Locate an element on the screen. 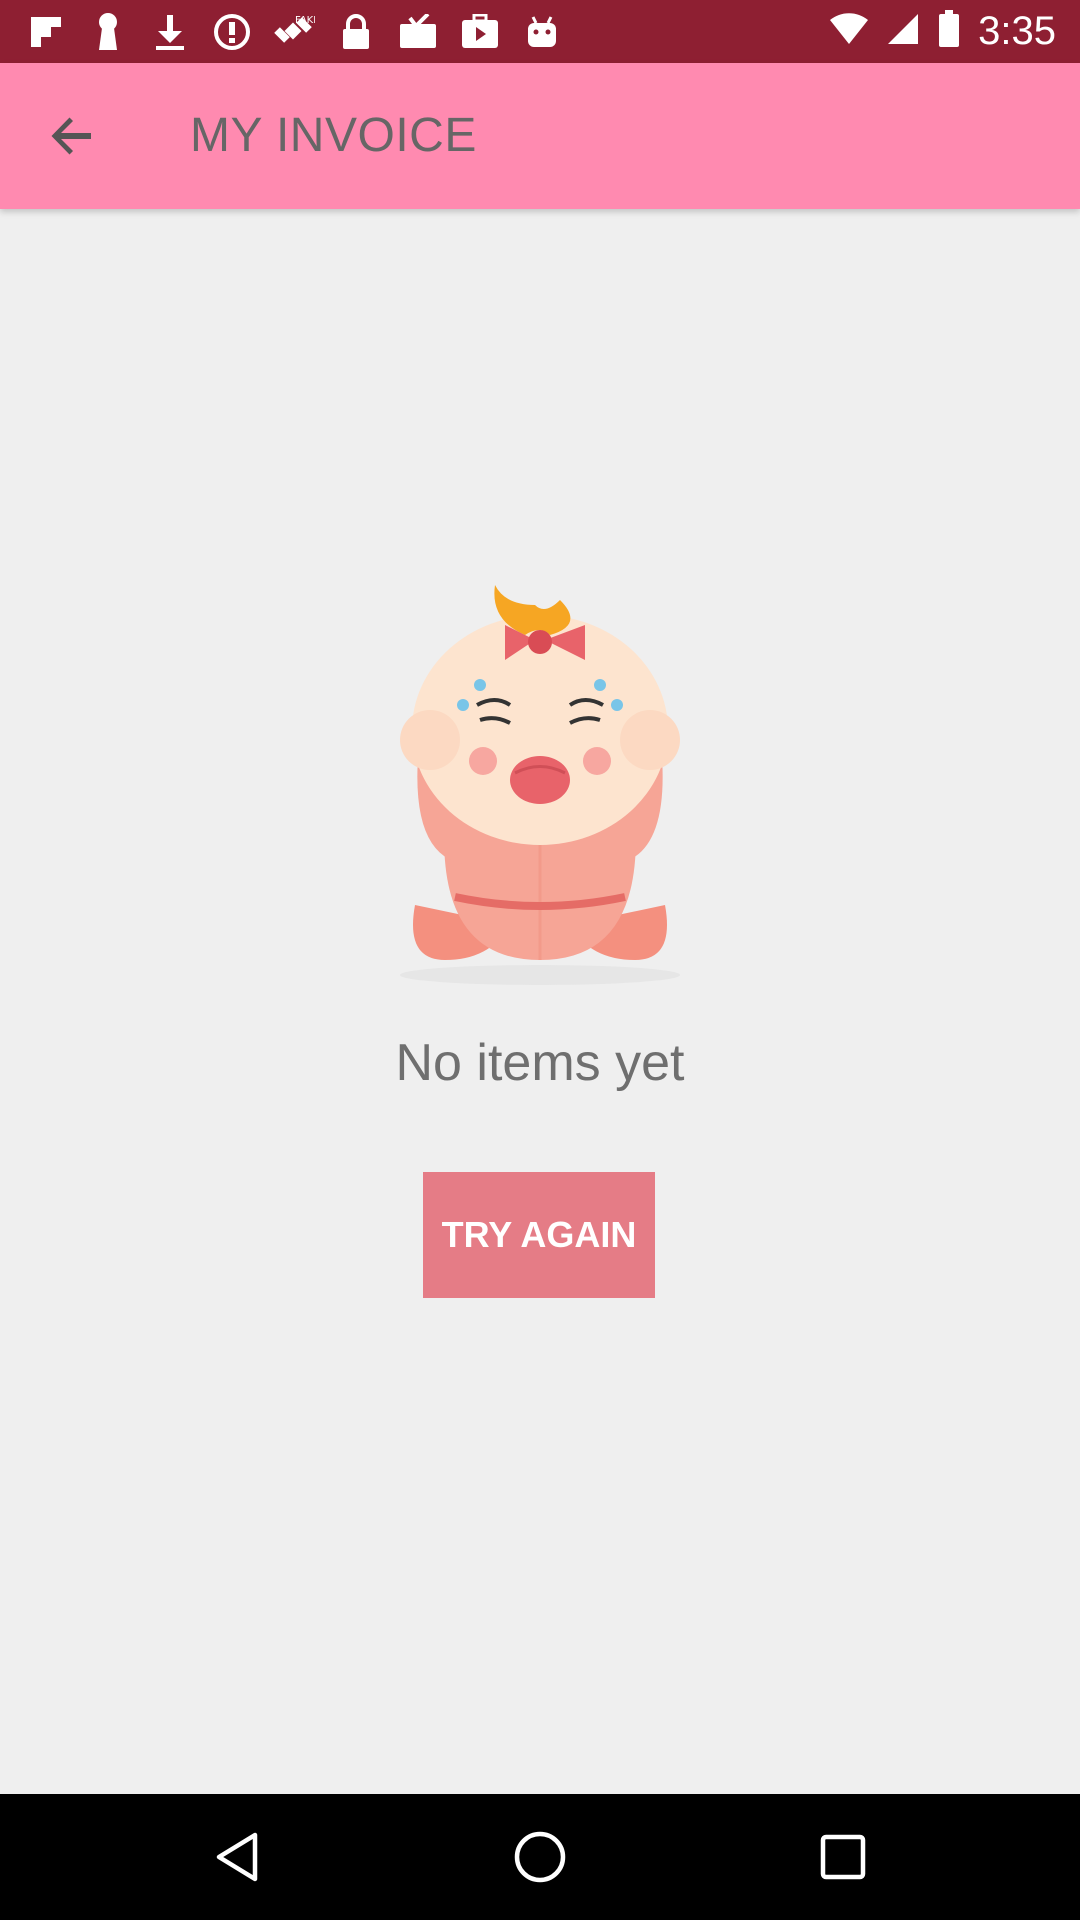  mail-check-icon is located at coordinates (418, 32).